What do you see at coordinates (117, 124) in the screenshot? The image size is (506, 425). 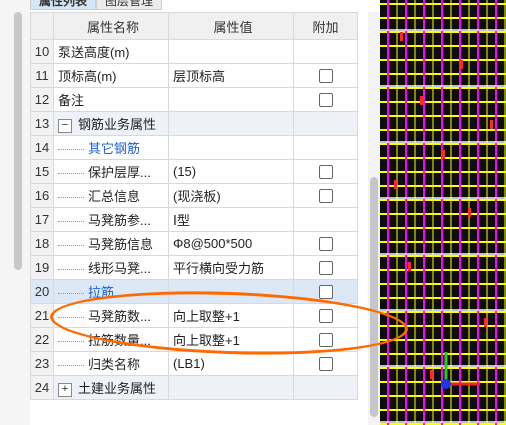 I see `property-name: 钢筋业务属性` at bounding box center [117, 124].